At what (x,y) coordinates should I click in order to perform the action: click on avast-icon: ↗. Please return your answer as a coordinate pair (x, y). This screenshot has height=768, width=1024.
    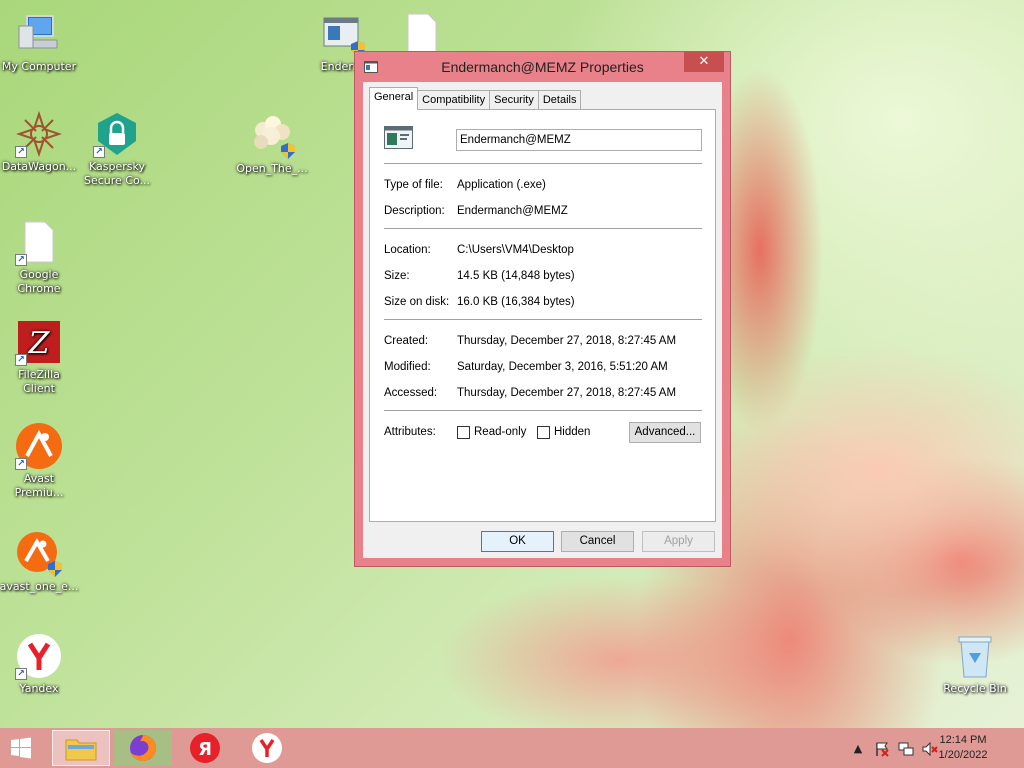
    Looking at the image, I should click on (39, 446).